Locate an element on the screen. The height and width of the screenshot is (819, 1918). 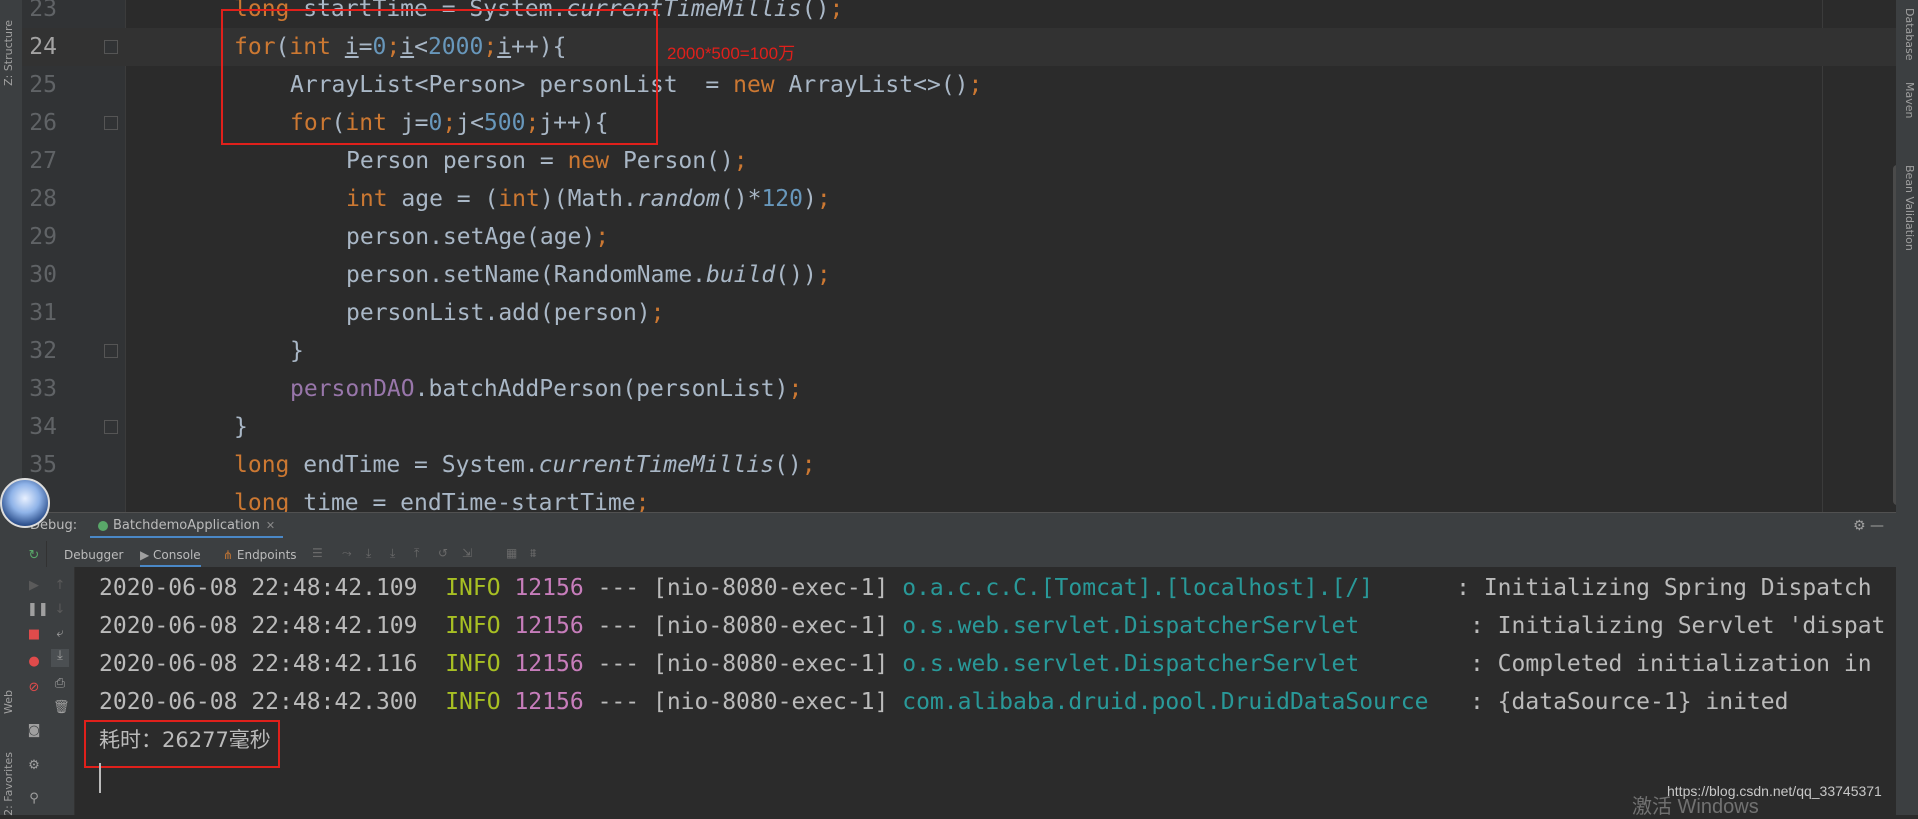
elapsed-highlight-box is located at coordinates (182, 744).